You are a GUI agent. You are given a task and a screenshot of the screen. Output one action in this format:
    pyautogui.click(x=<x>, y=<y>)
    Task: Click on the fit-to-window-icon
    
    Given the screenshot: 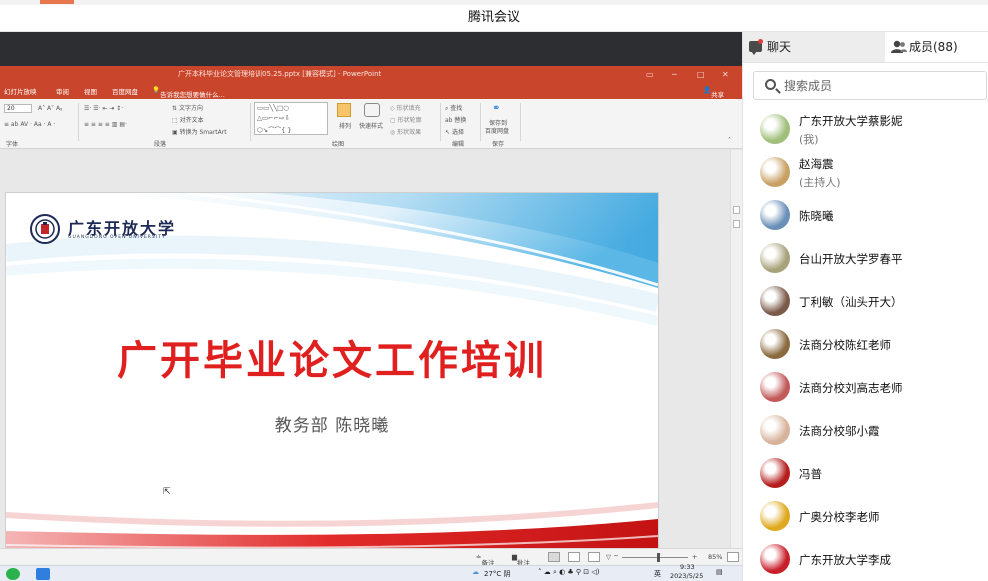 What is the action you would take?
    pyautogui.click(x=733, y=557)
    